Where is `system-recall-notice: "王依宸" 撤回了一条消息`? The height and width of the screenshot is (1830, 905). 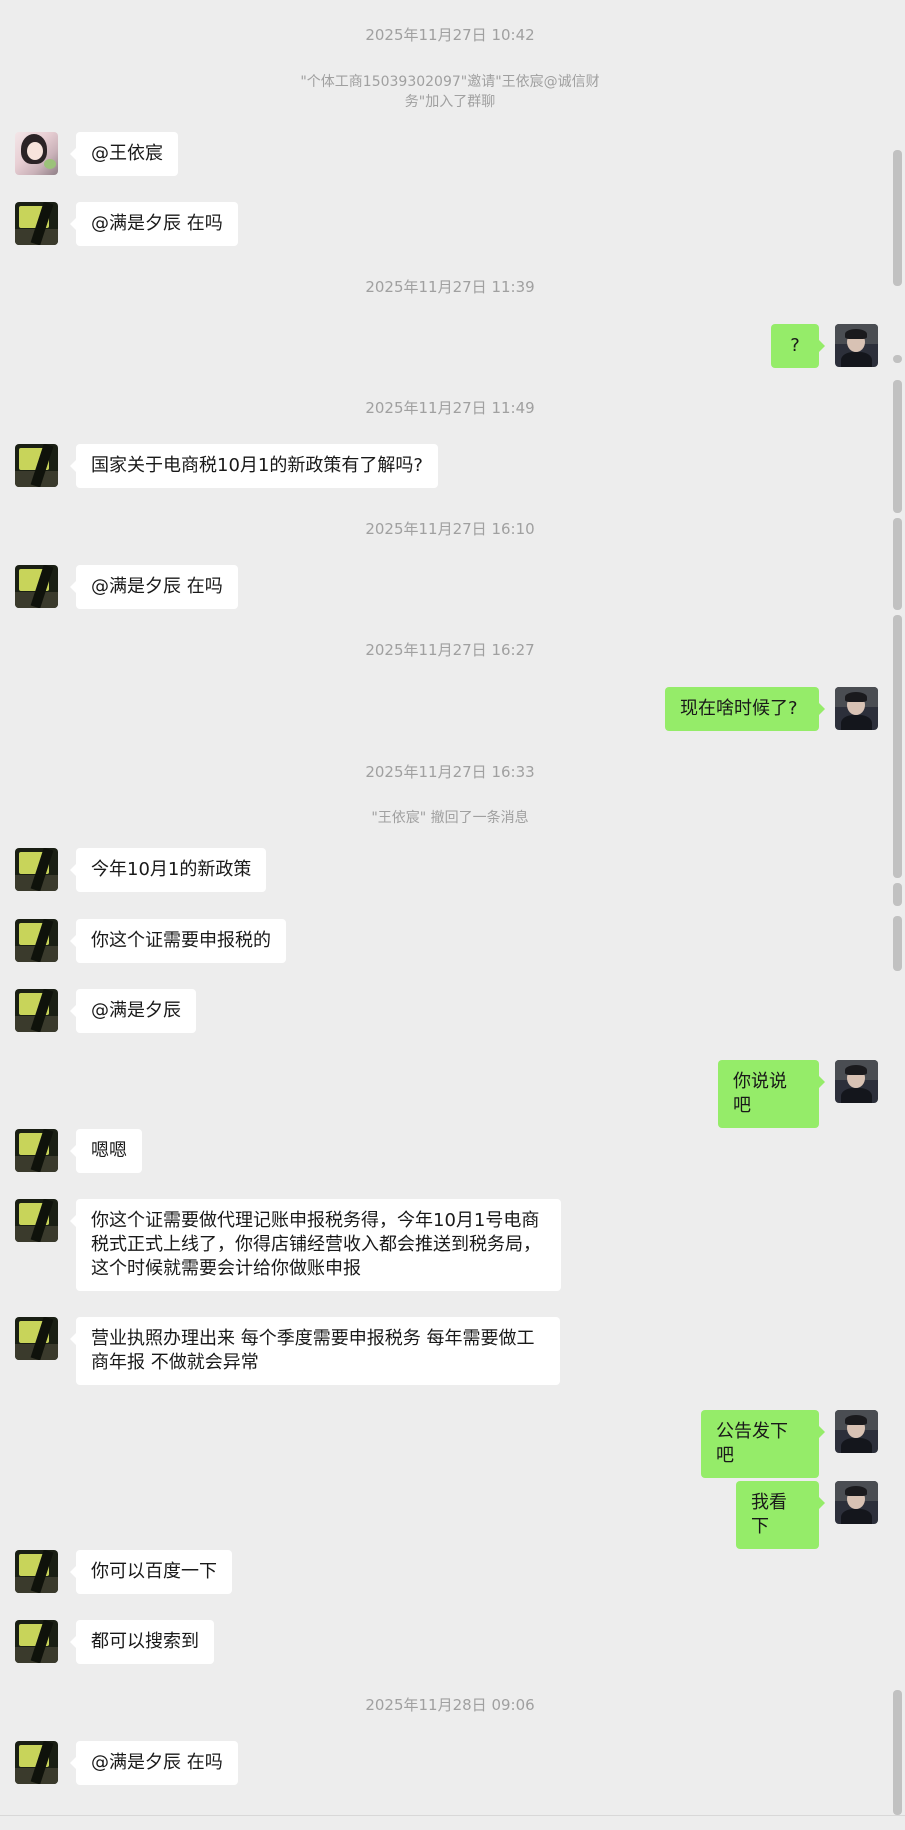
system-recall-notice: "王依宸" 撤回了一条消息 is located at coordinates (450, 818).